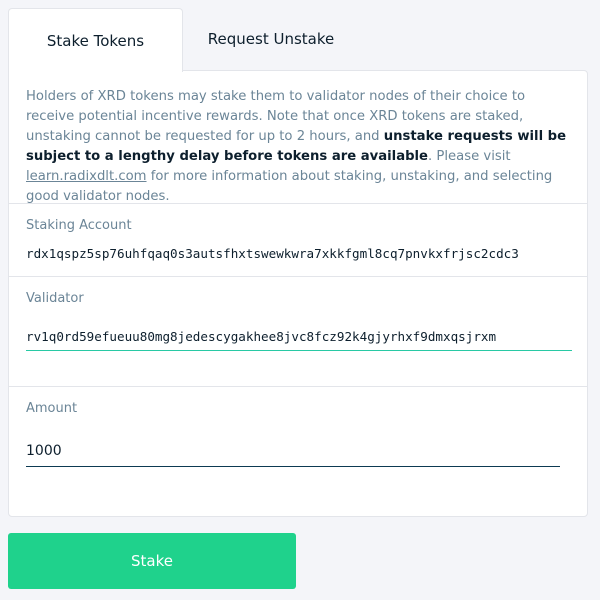  I want to click on validator-label: Validator, so click(55, 298).